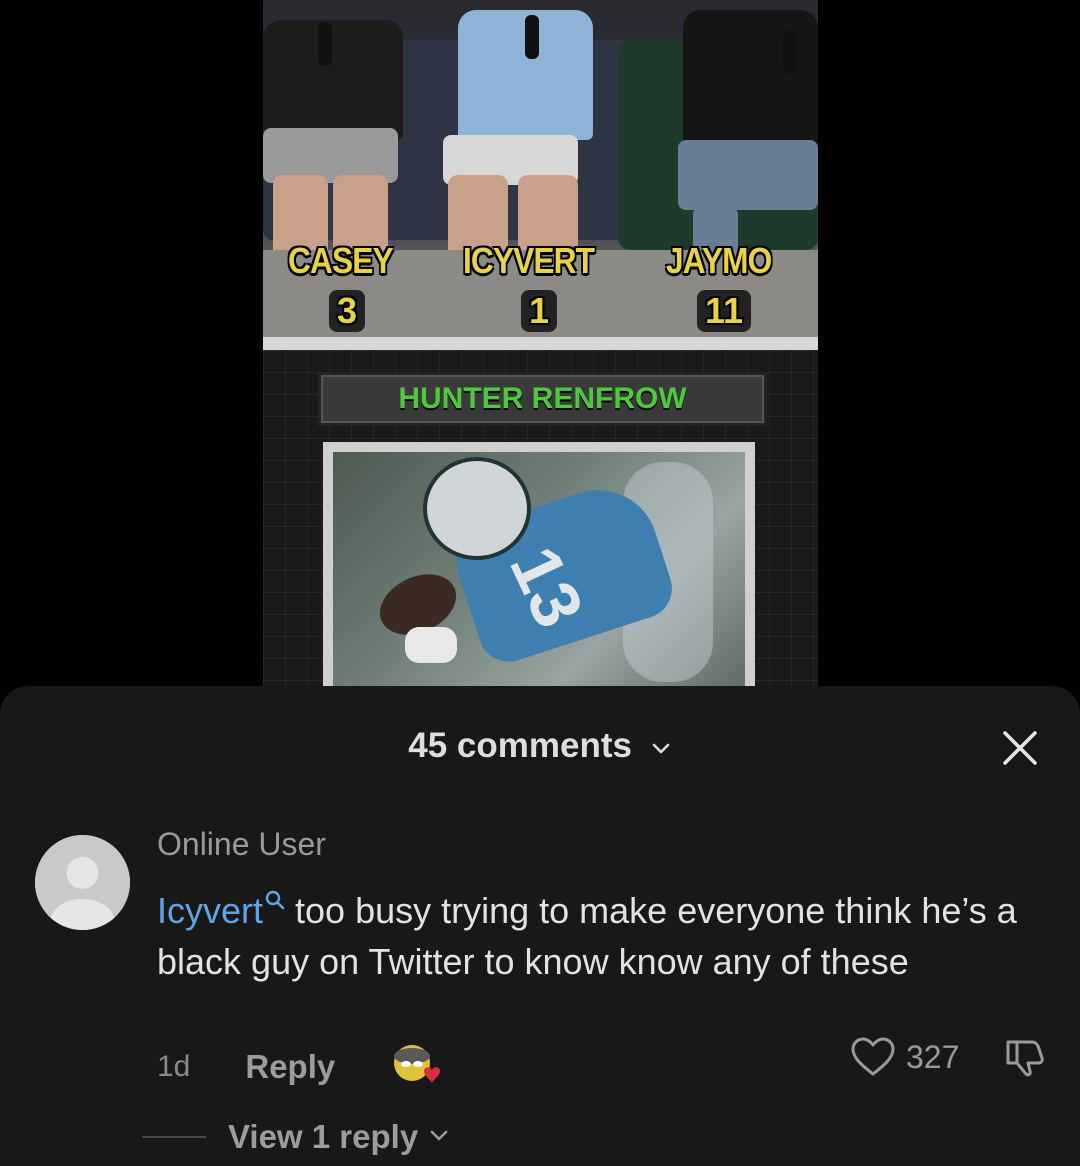 The image size is (1080, 1166). What do you see at coordinates (539, 569) in the screenshot?
I see `player-photo: 13` at bounding box center [539, 569].